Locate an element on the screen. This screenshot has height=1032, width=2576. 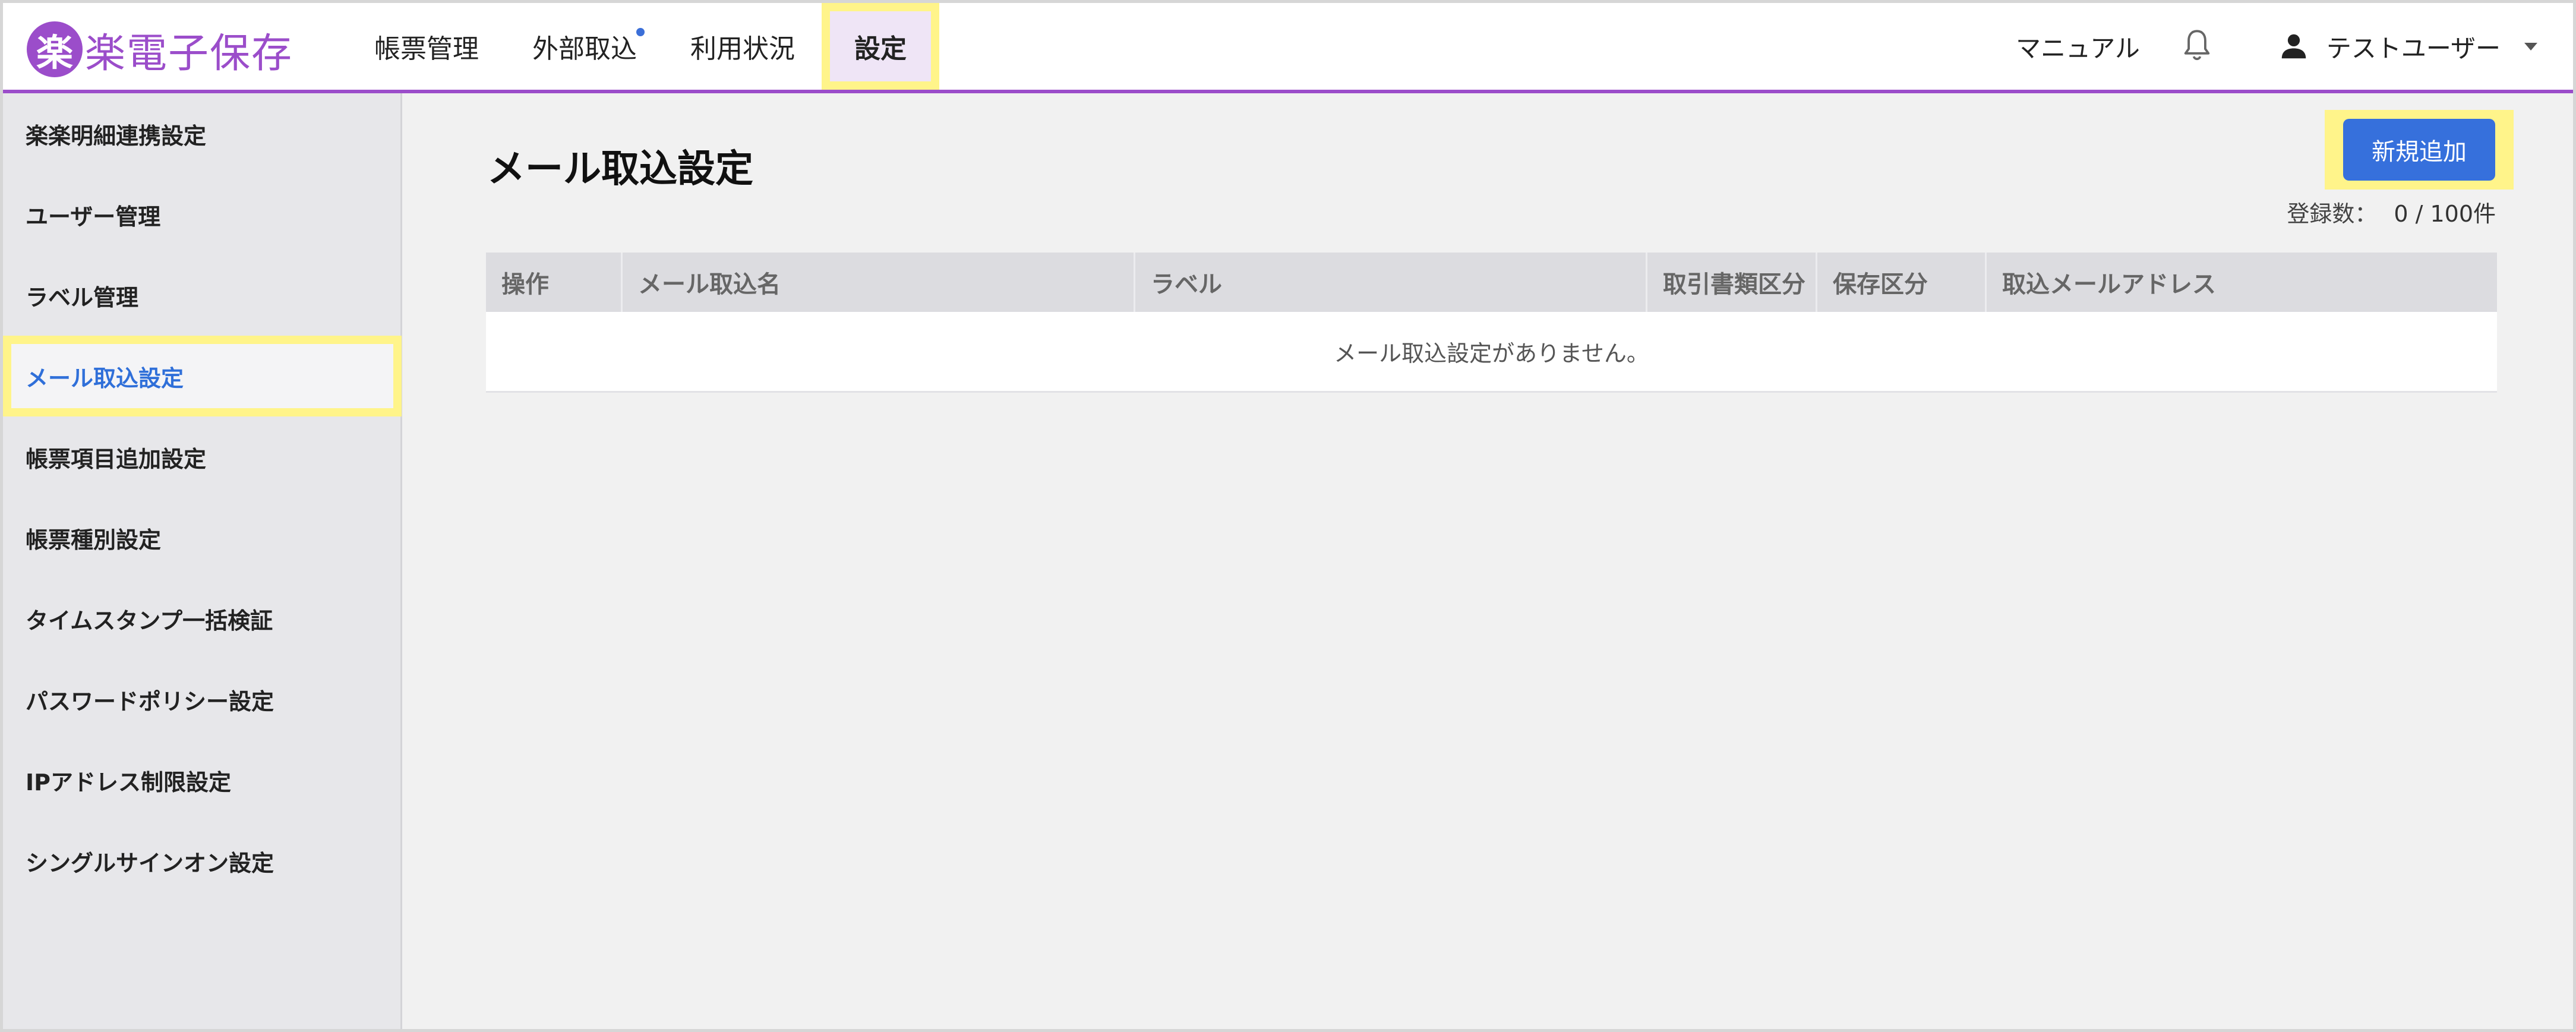
column-header-transaction-type: 取引書類区分 is located at coordinates (1732, 283).